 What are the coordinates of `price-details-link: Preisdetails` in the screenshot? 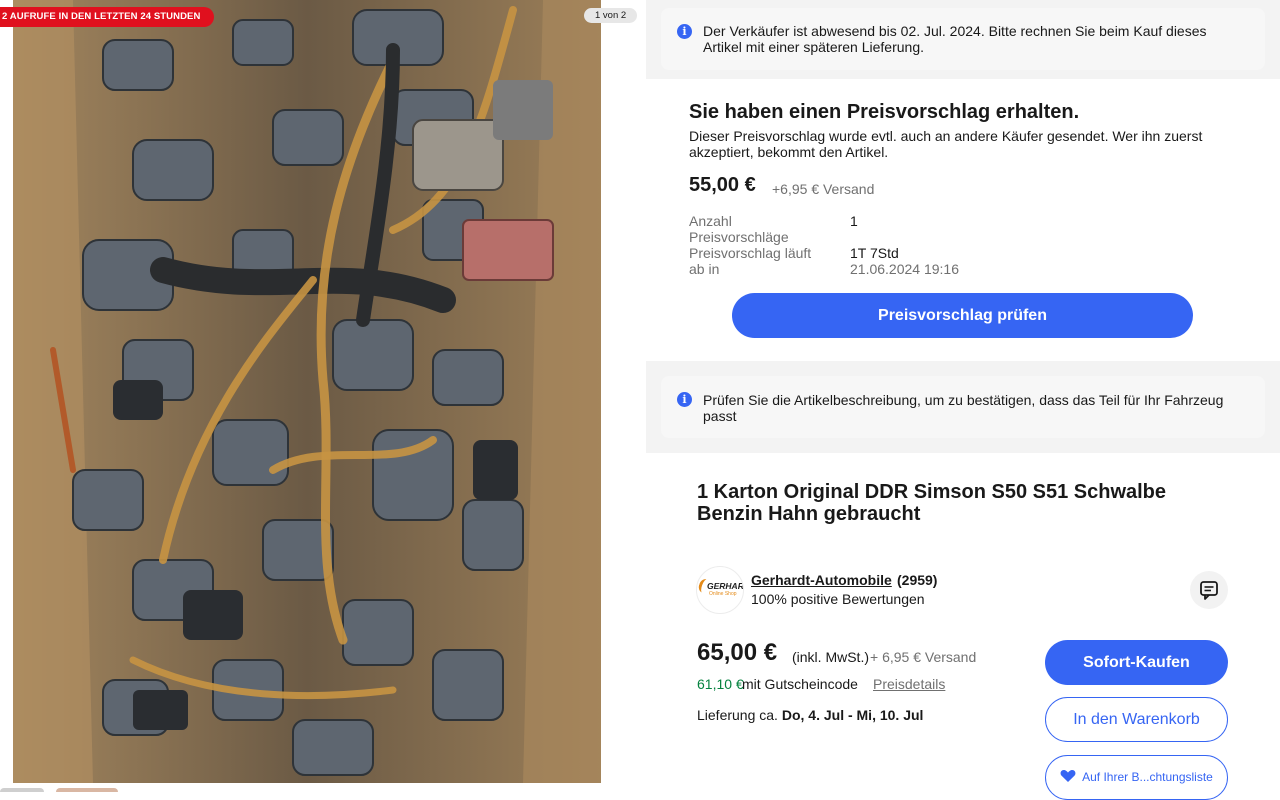 It's located at (909, 684).